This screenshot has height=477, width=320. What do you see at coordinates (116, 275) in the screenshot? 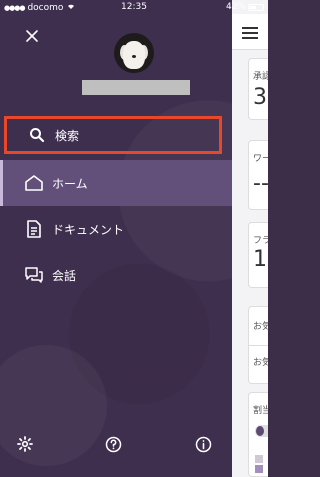
I see `menu-item-conversation: 会話` at bounding box center [116, 275].